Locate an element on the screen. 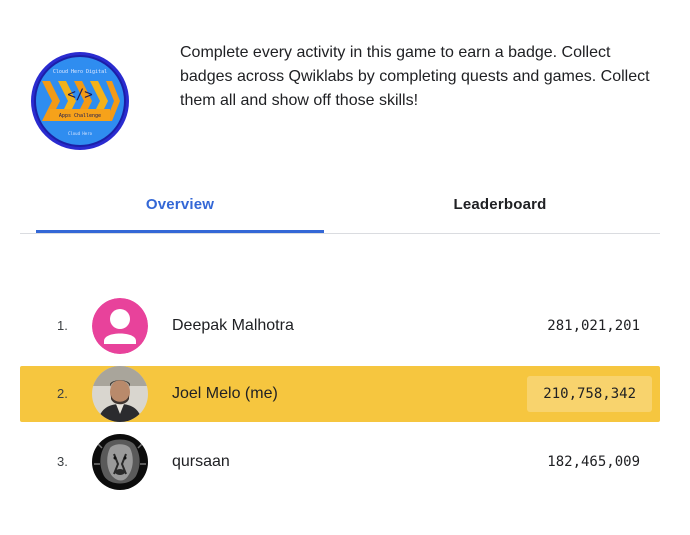 This screenshot has height=535, width=690. player-name: Deepak Malhotra is located at coordinates (233, 325).